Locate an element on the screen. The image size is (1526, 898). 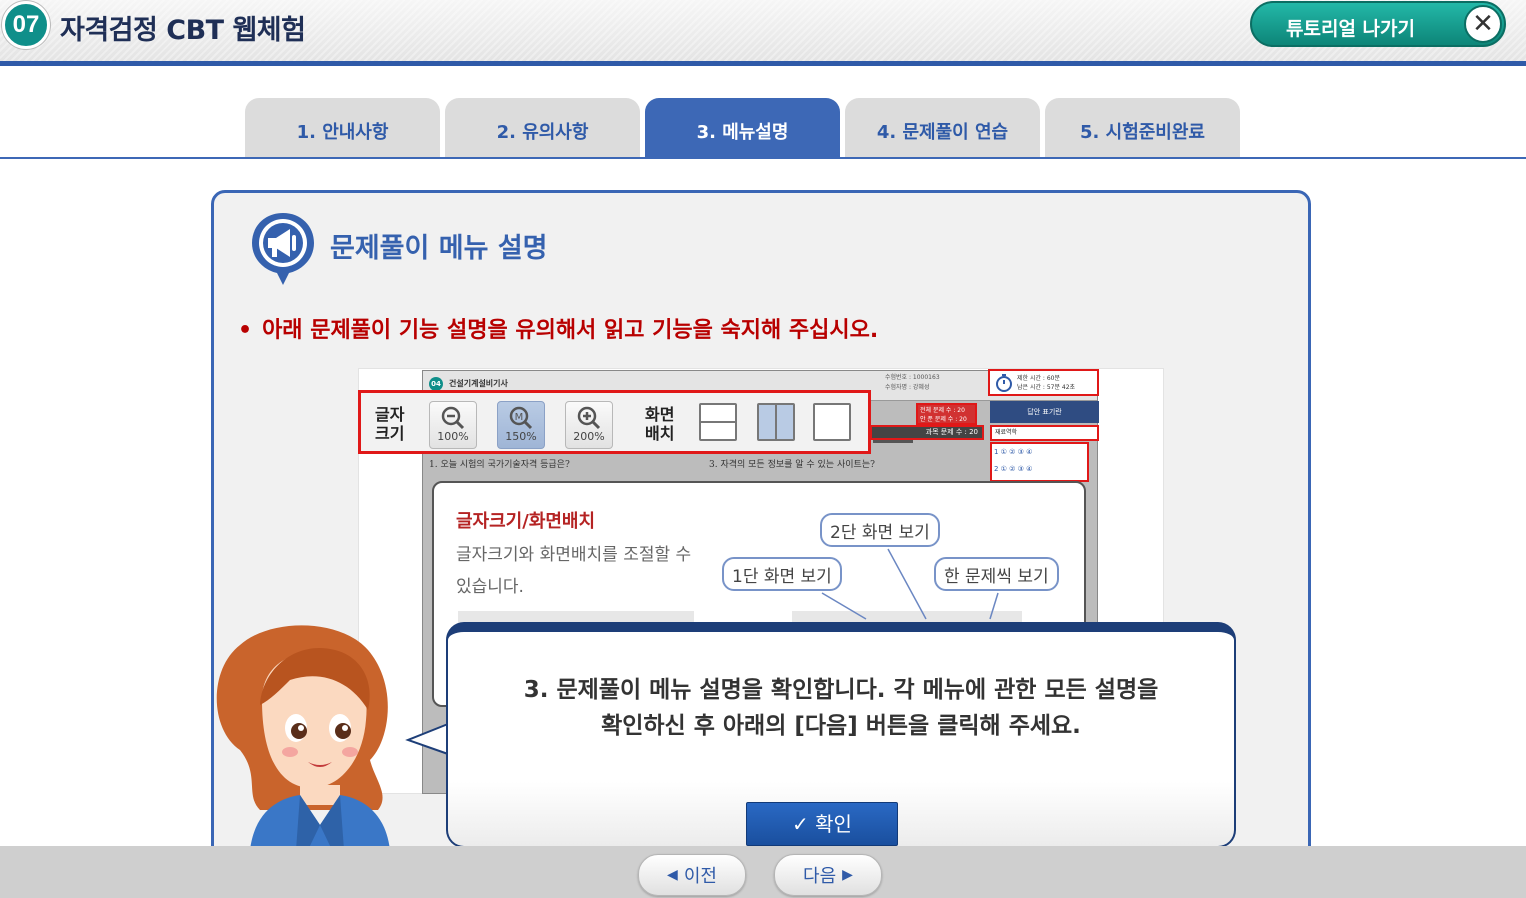
tab-menu-description: 3. 메뉴설명 is located at coordinates (742, 128).